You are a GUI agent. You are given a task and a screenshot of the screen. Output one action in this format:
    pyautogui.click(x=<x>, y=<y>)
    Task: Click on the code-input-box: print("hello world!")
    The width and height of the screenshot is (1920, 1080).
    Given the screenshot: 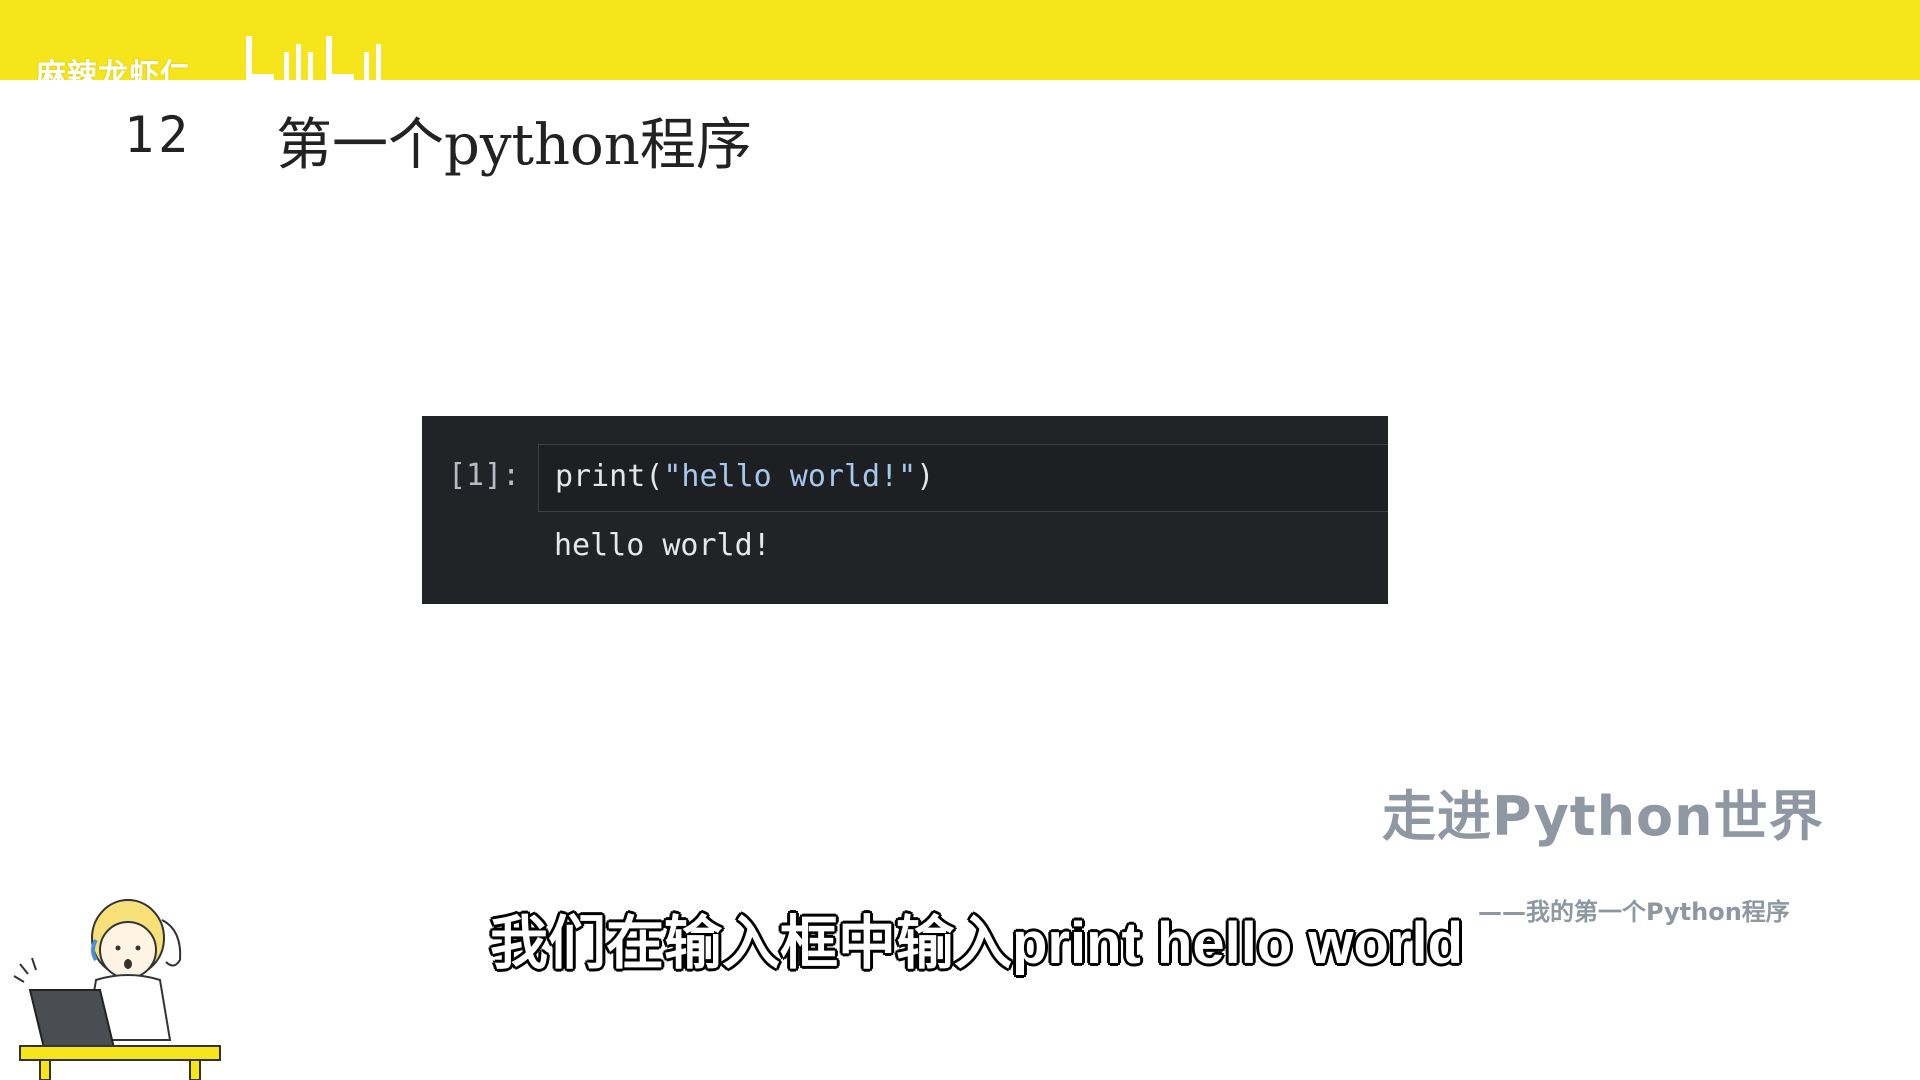 What is the action you would take?
    pyautogui.click(x=963, y=478)
    